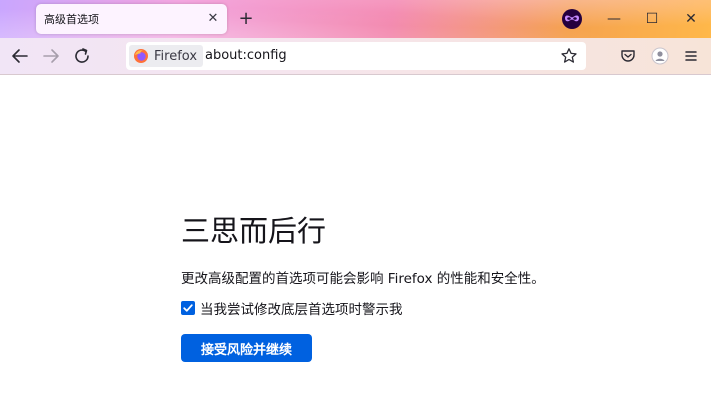  Describe the element at coordinates (614, 19) in the screenshot. I see `minimize-button: —` at that location.